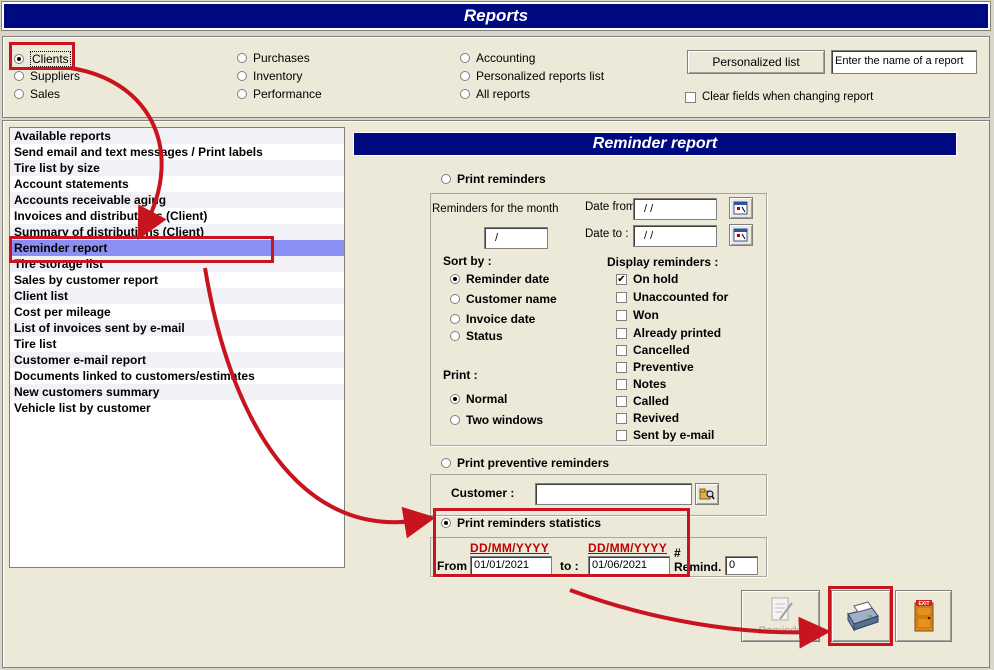 This screenshot has width=994, height=670. I want to click on arrow-clients-to-report, so click(118, 153).